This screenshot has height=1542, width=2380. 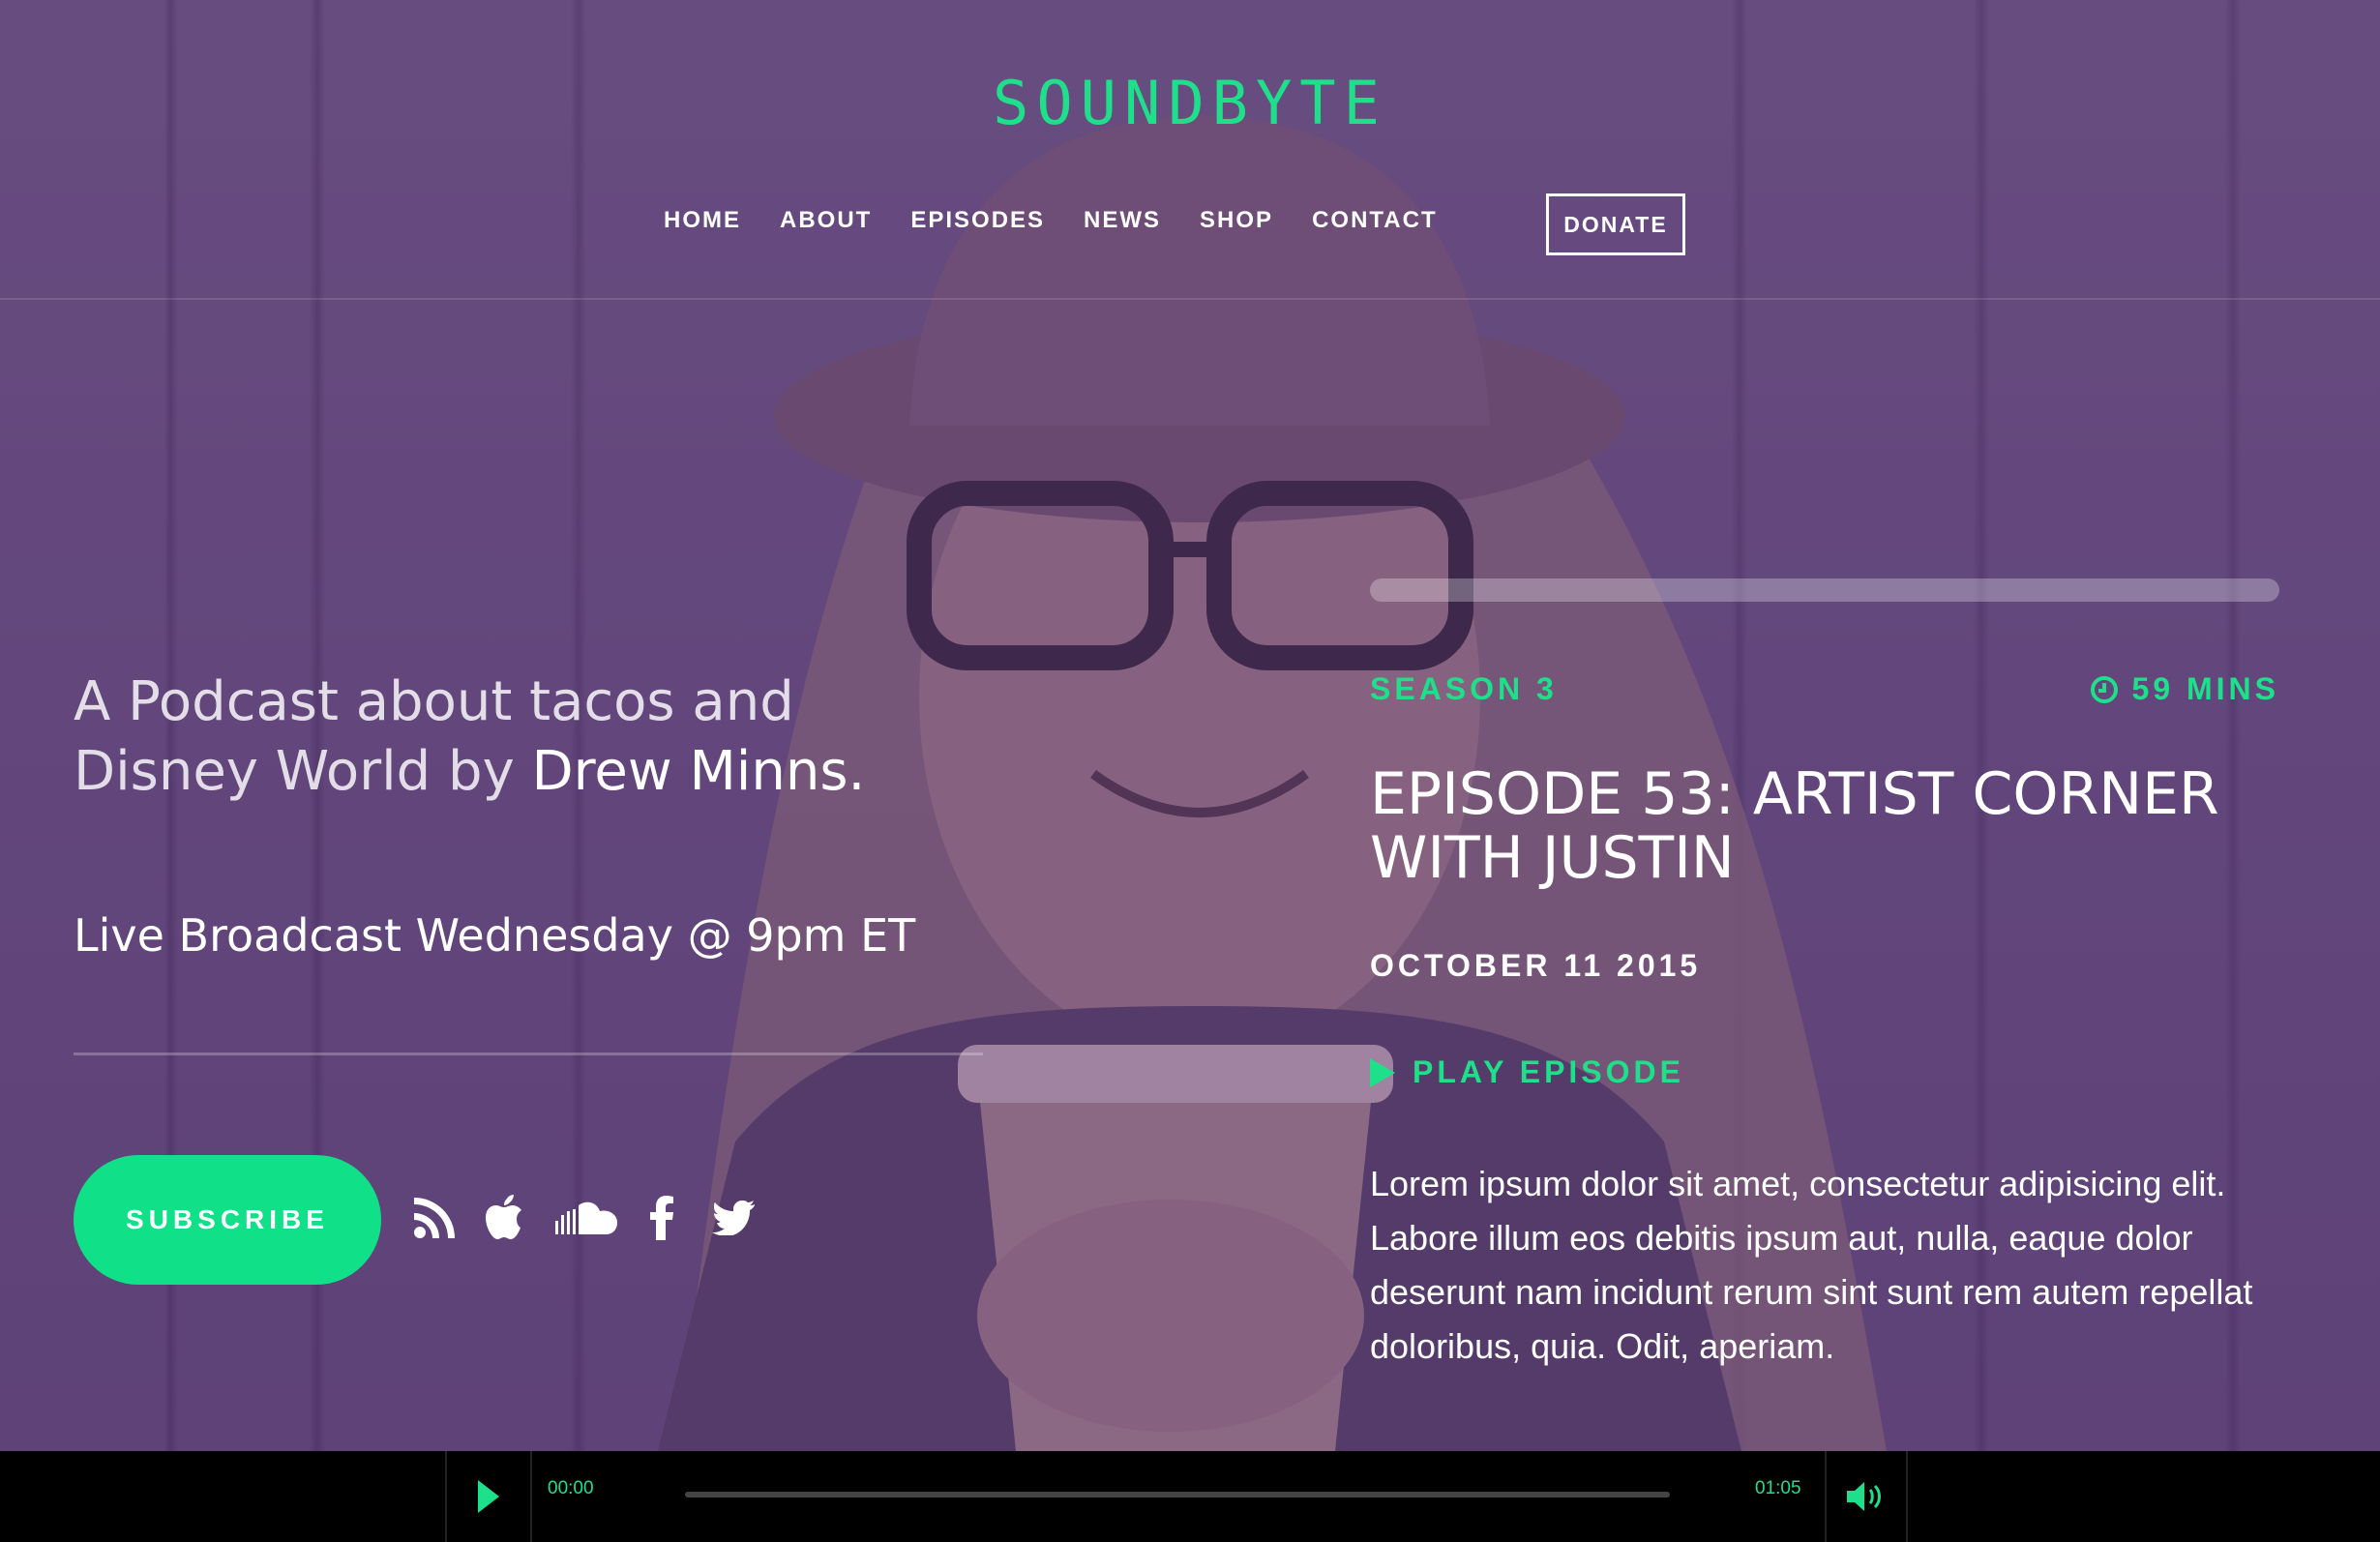 I want to click on episode-duration: 59 MINS, so click(x=2185, y=689).